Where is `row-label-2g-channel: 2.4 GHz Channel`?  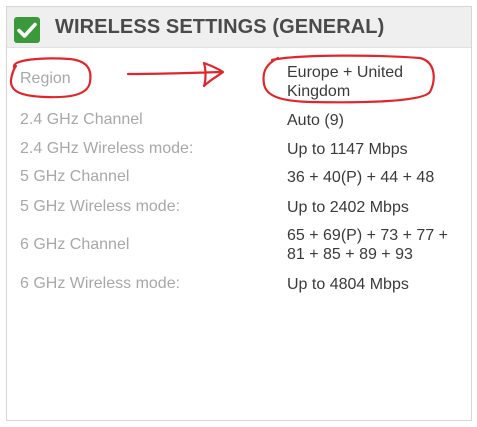 row-label-2g-channel: 2.4 GHz Channel is located at coordinates (81, 119).